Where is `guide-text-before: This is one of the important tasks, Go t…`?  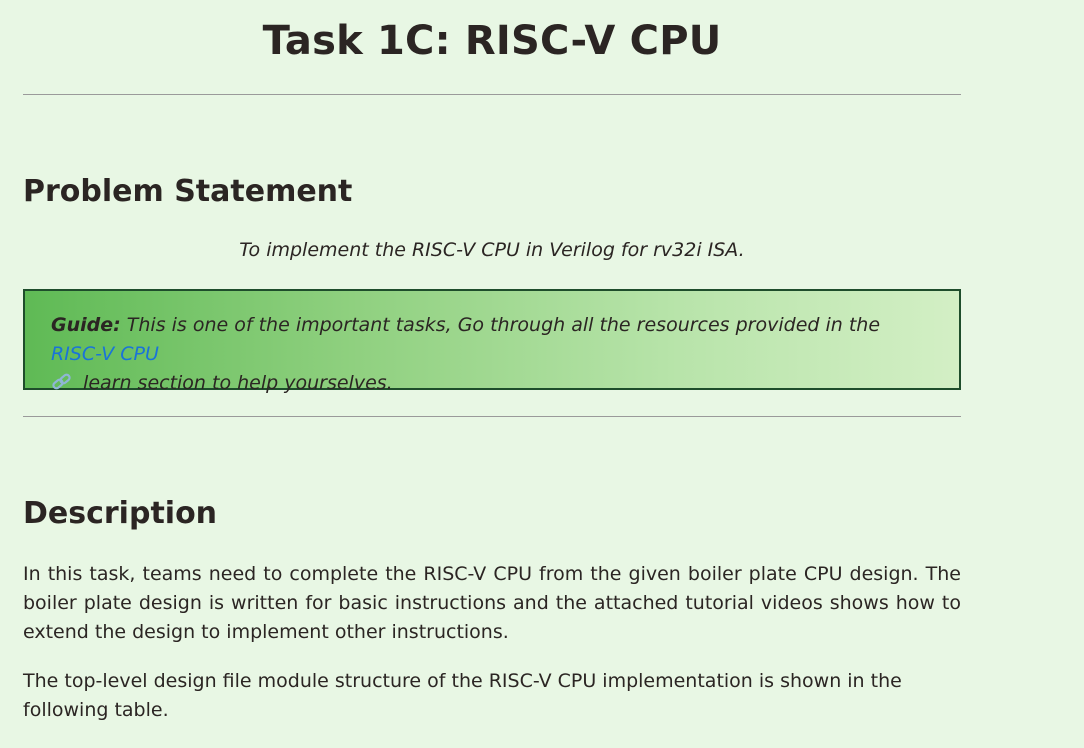
guide-text-before: This is one of the important tasks, Go t… is located at coordinates (500, 325).